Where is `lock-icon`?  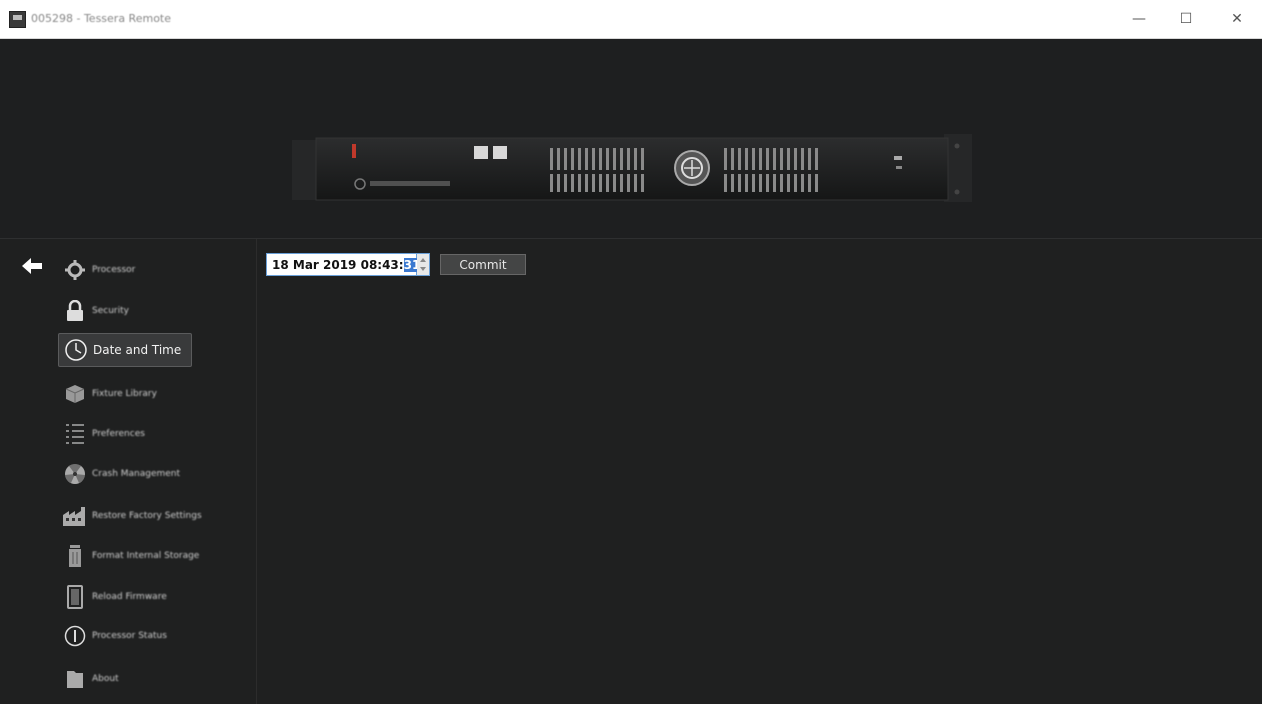 lock-icon is located at coordinates (75, 311).